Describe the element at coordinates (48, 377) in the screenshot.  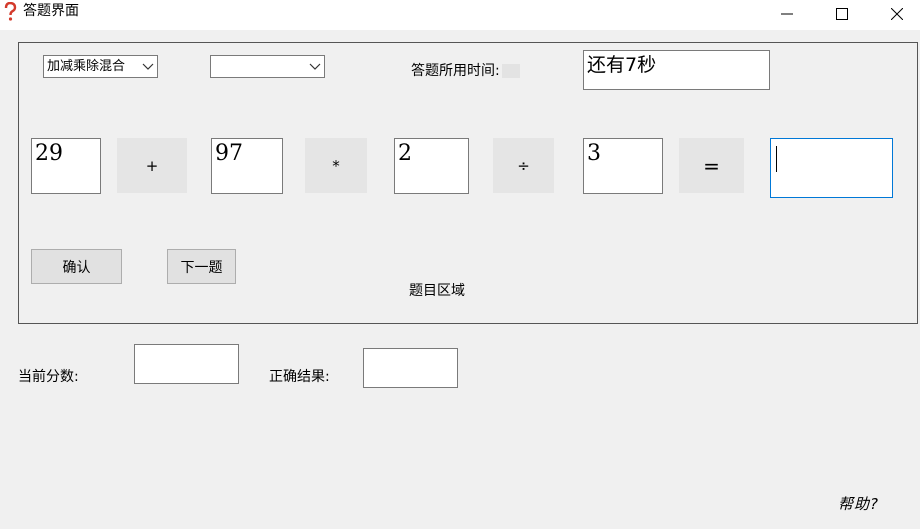
I see `score-label: 当前分数:` at that location.